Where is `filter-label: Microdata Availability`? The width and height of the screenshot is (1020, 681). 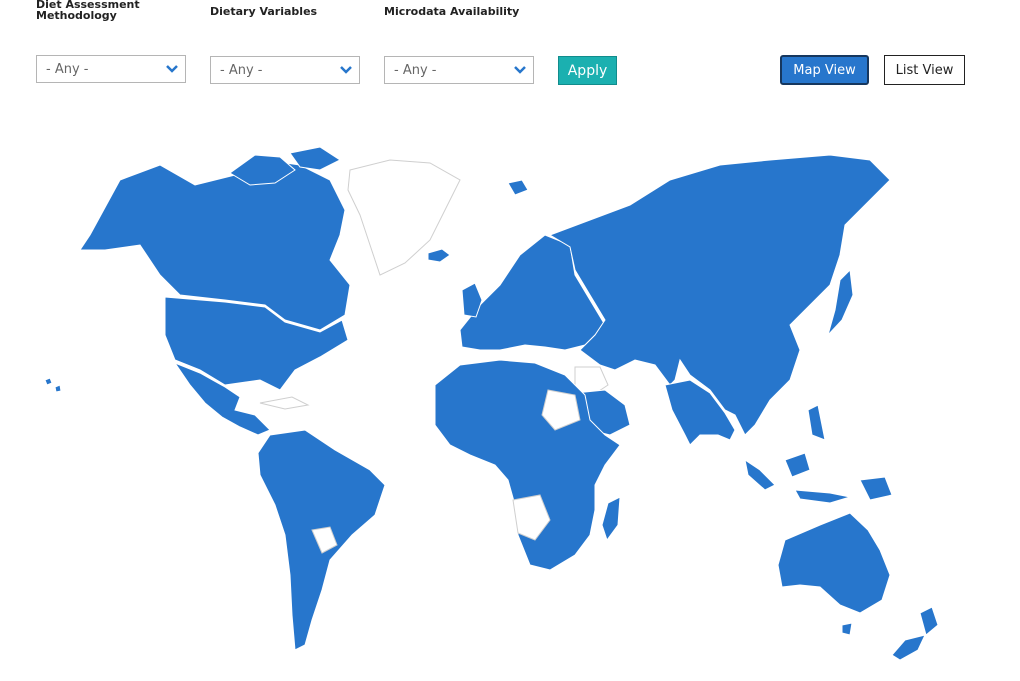
filter-label: Microdata Availability is located at coordinates (452, 11).